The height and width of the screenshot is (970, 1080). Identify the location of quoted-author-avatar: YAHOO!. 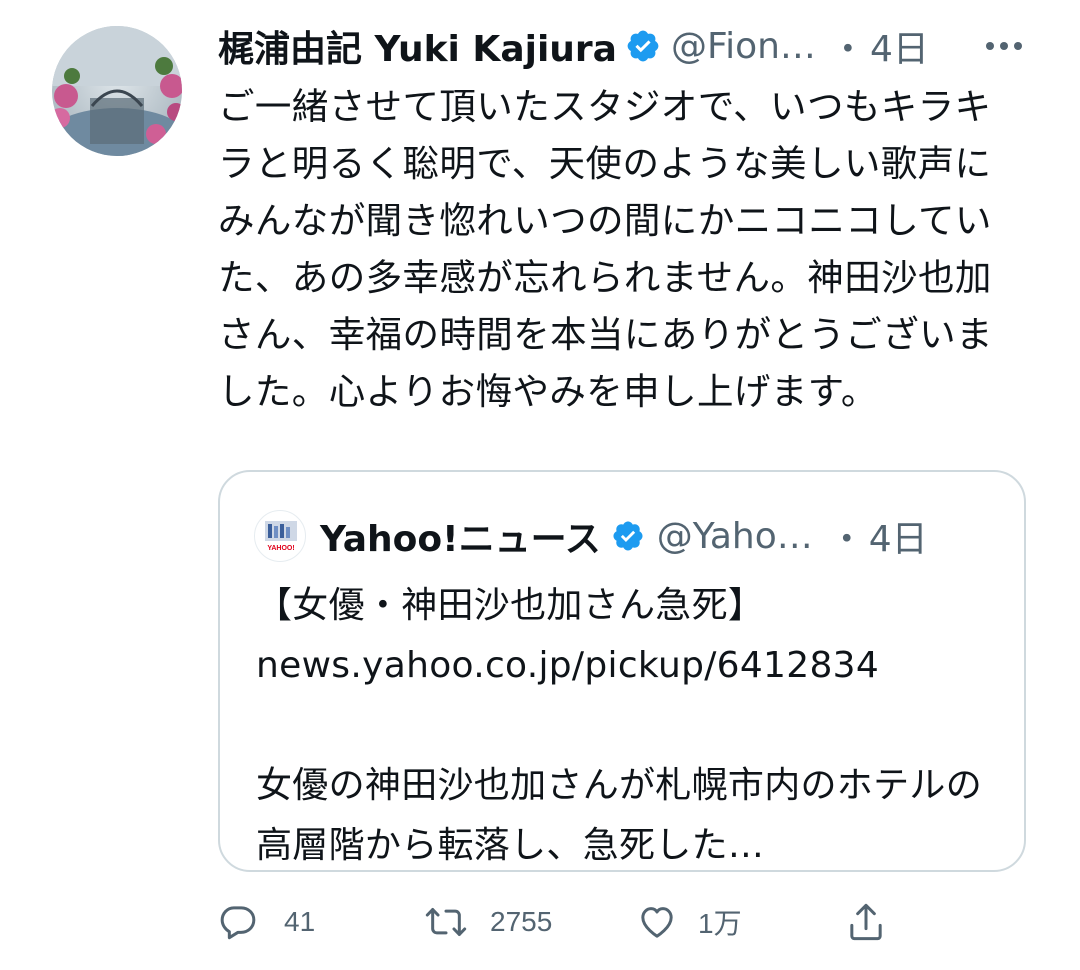
(280, 536).